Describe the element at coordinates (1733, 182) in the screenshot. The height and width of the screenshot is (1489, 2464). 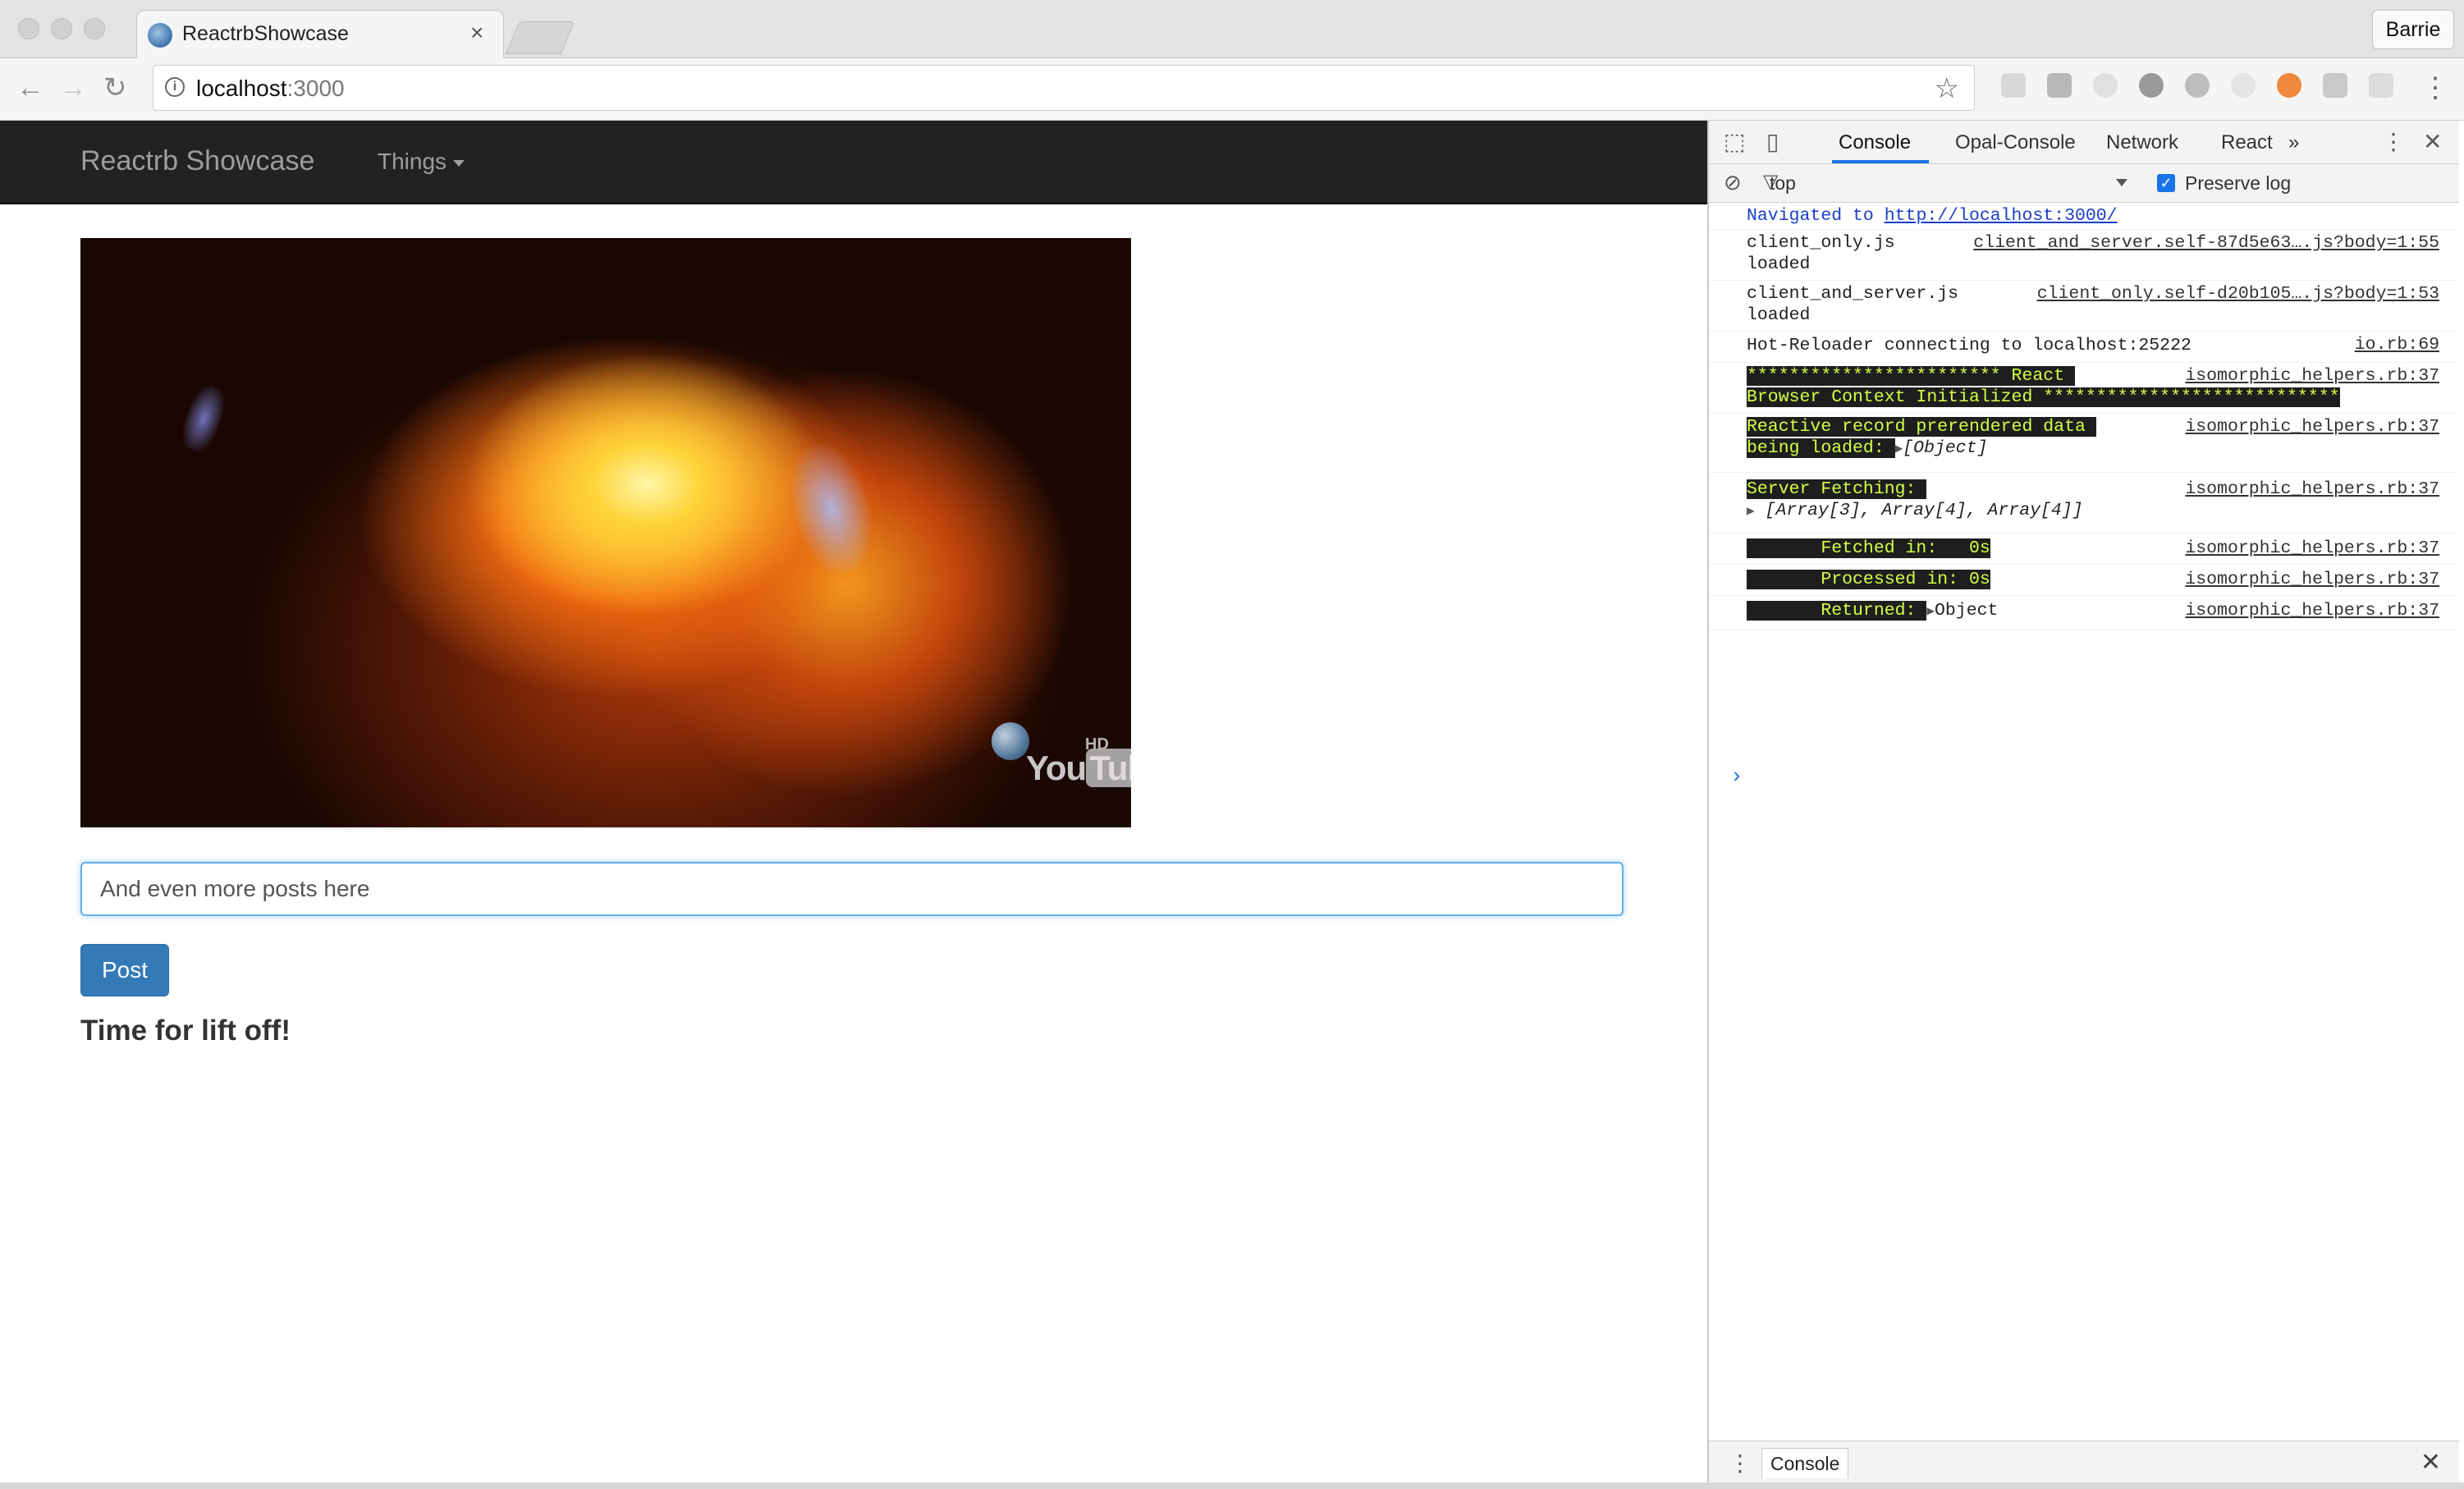
I see `clear-console-icon: ⊘` at that location.